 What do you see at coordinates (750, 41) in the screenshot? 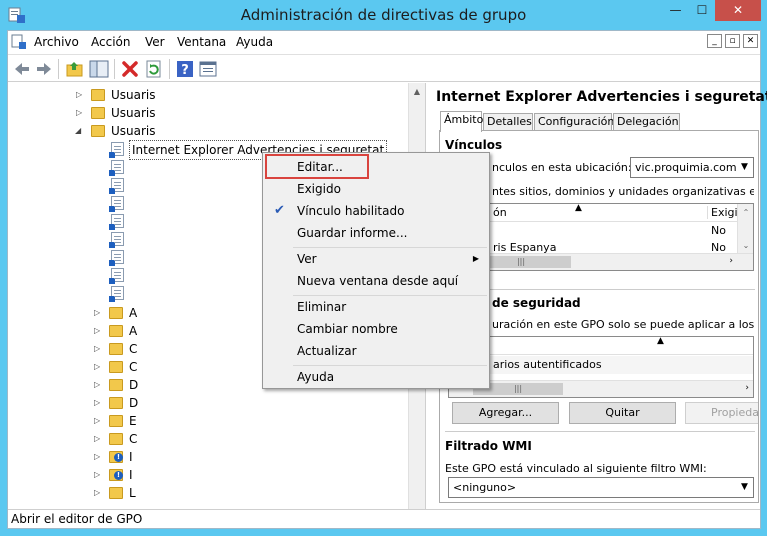
I see `mdi-close-button: ✕` at bounding box center [750, 41].